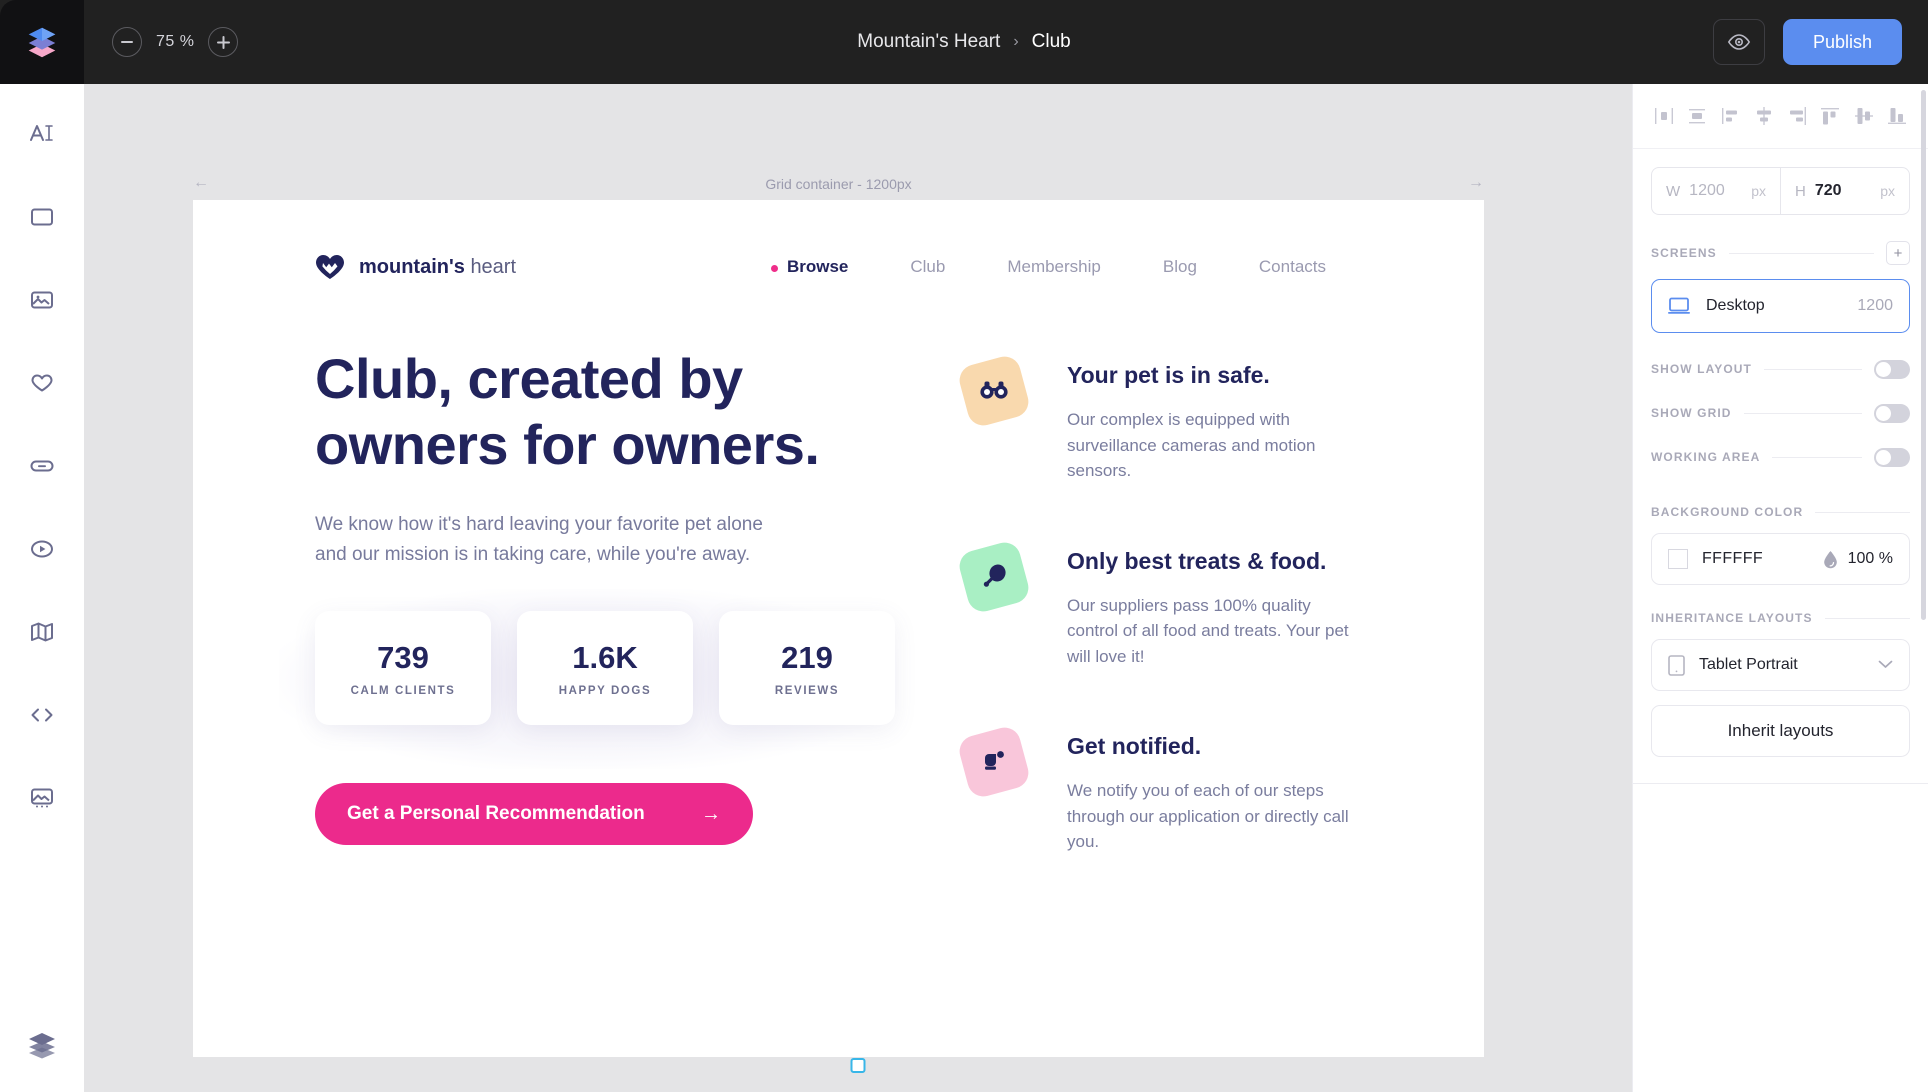 This screenshot has height=1092, width=1928. I want to click on zoom-in-button, so click(223, 42).